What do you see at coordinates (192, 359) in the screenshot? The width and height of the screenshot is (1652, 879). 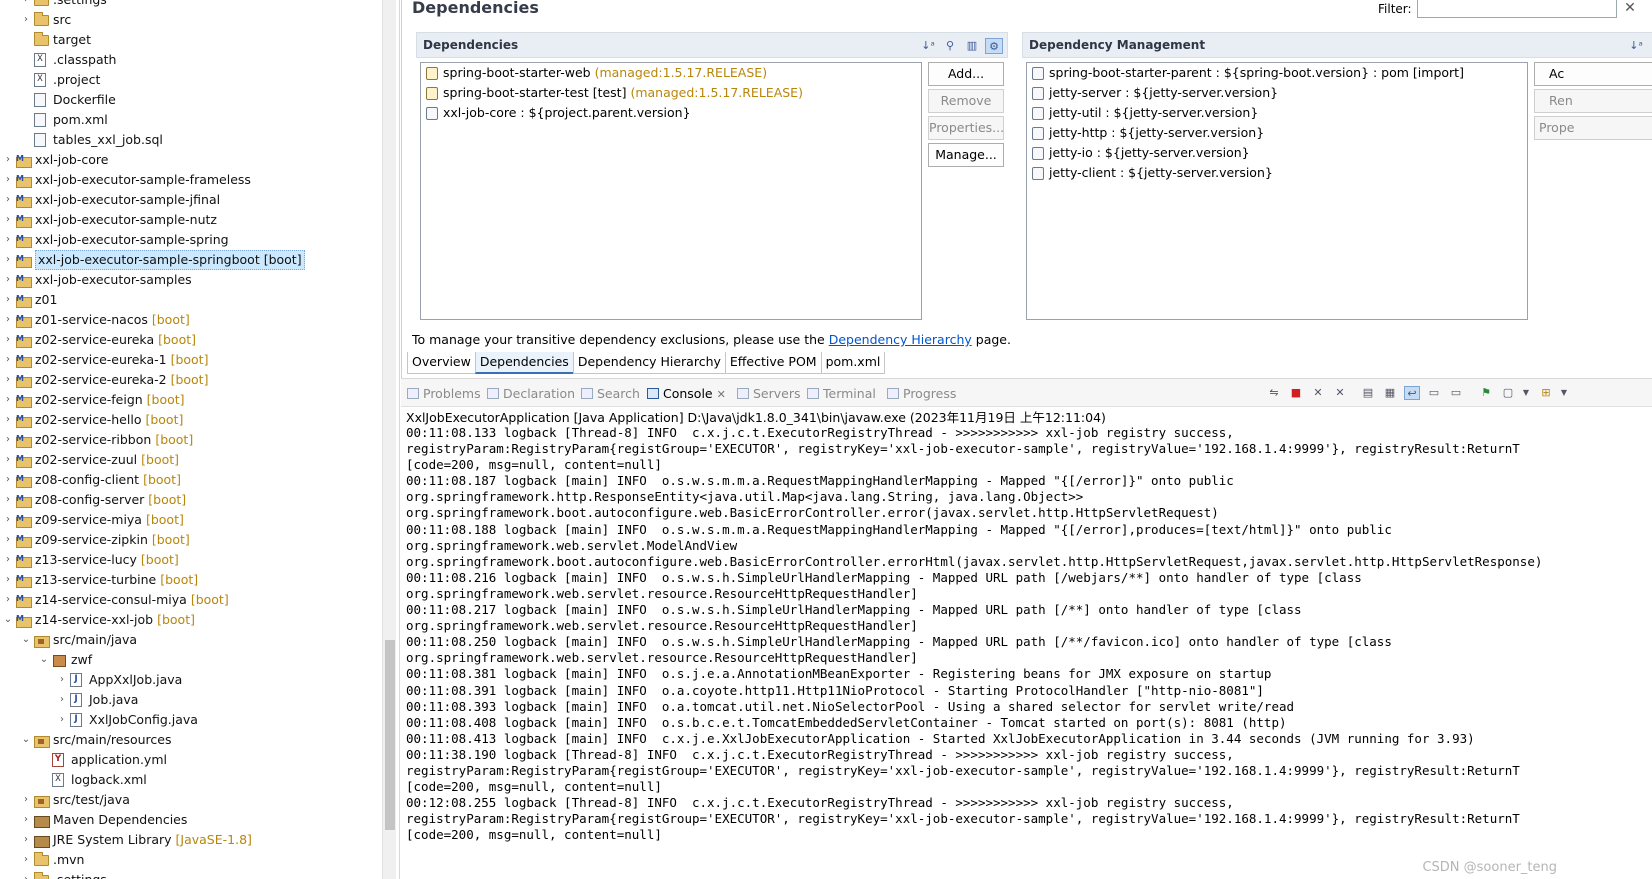 I see `tree-item: › z02-service-eureka-1 [boot]` at bounding box center [192, 359].